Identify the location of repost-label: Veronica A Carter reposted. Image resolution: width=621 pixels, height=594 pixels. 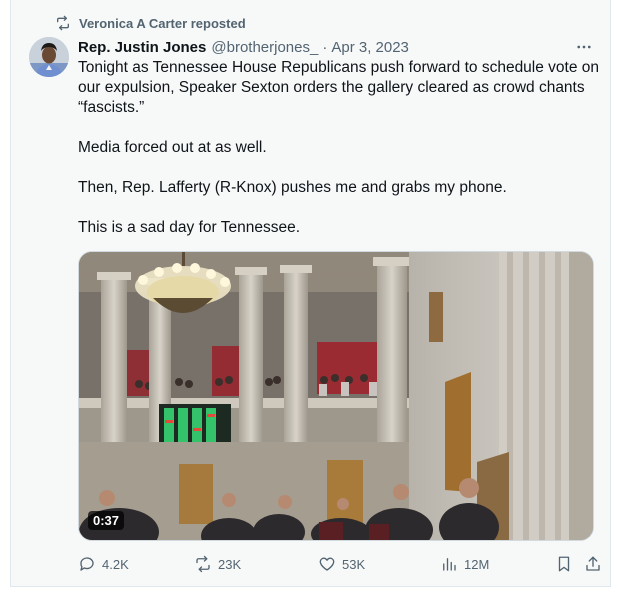
(162, 23).